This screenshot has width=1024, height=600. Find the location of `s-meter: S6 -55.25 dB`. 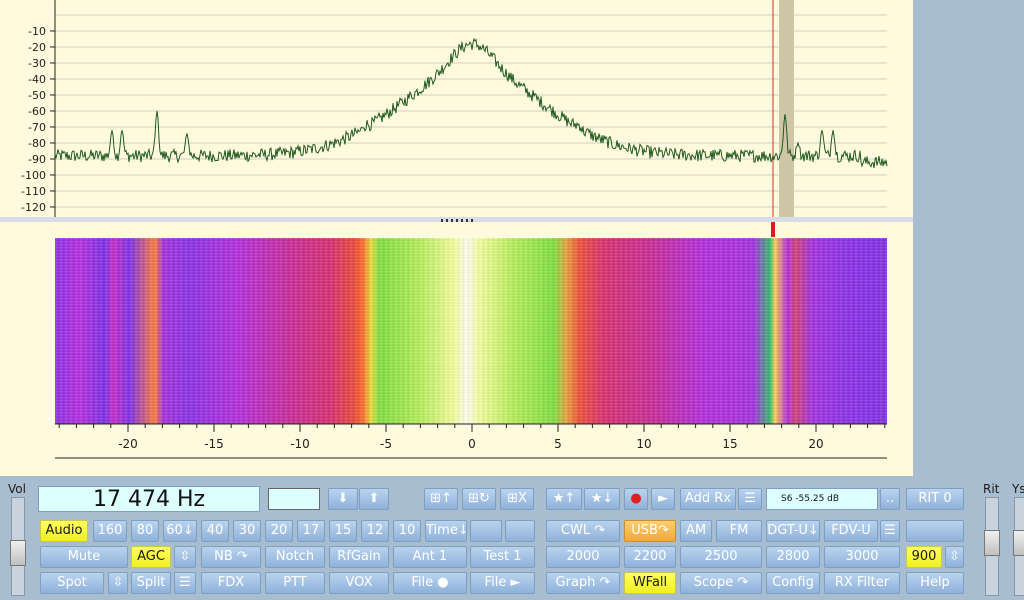

s-meter: S6 -55.25 dB is located at coordinates (822, 499).